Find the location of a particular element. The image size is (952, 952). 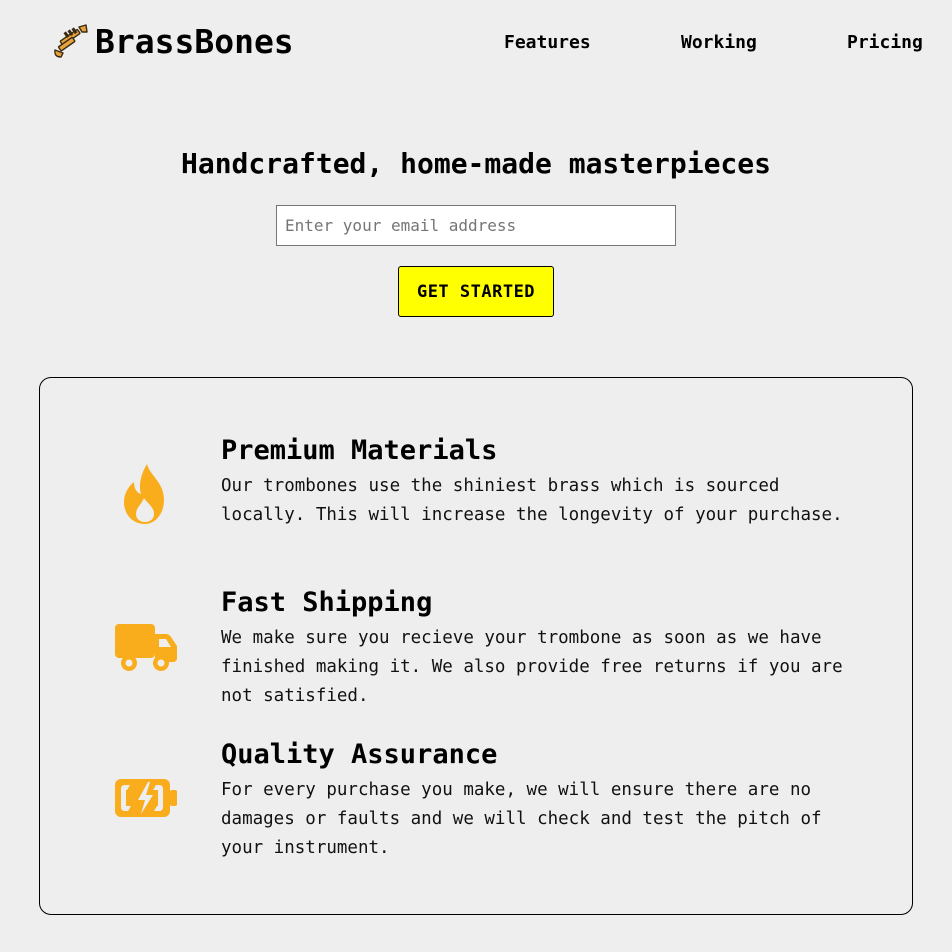

site-header: BrassBones Features Working Pricing is located at coordinates (476, 44).